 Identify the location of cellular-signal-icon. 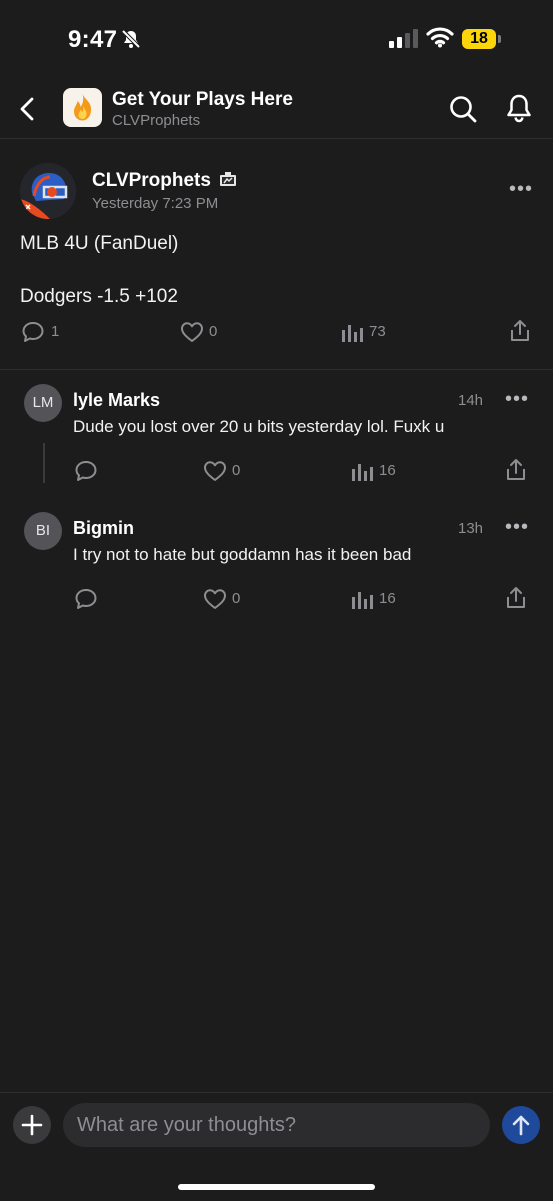
(403, 38).